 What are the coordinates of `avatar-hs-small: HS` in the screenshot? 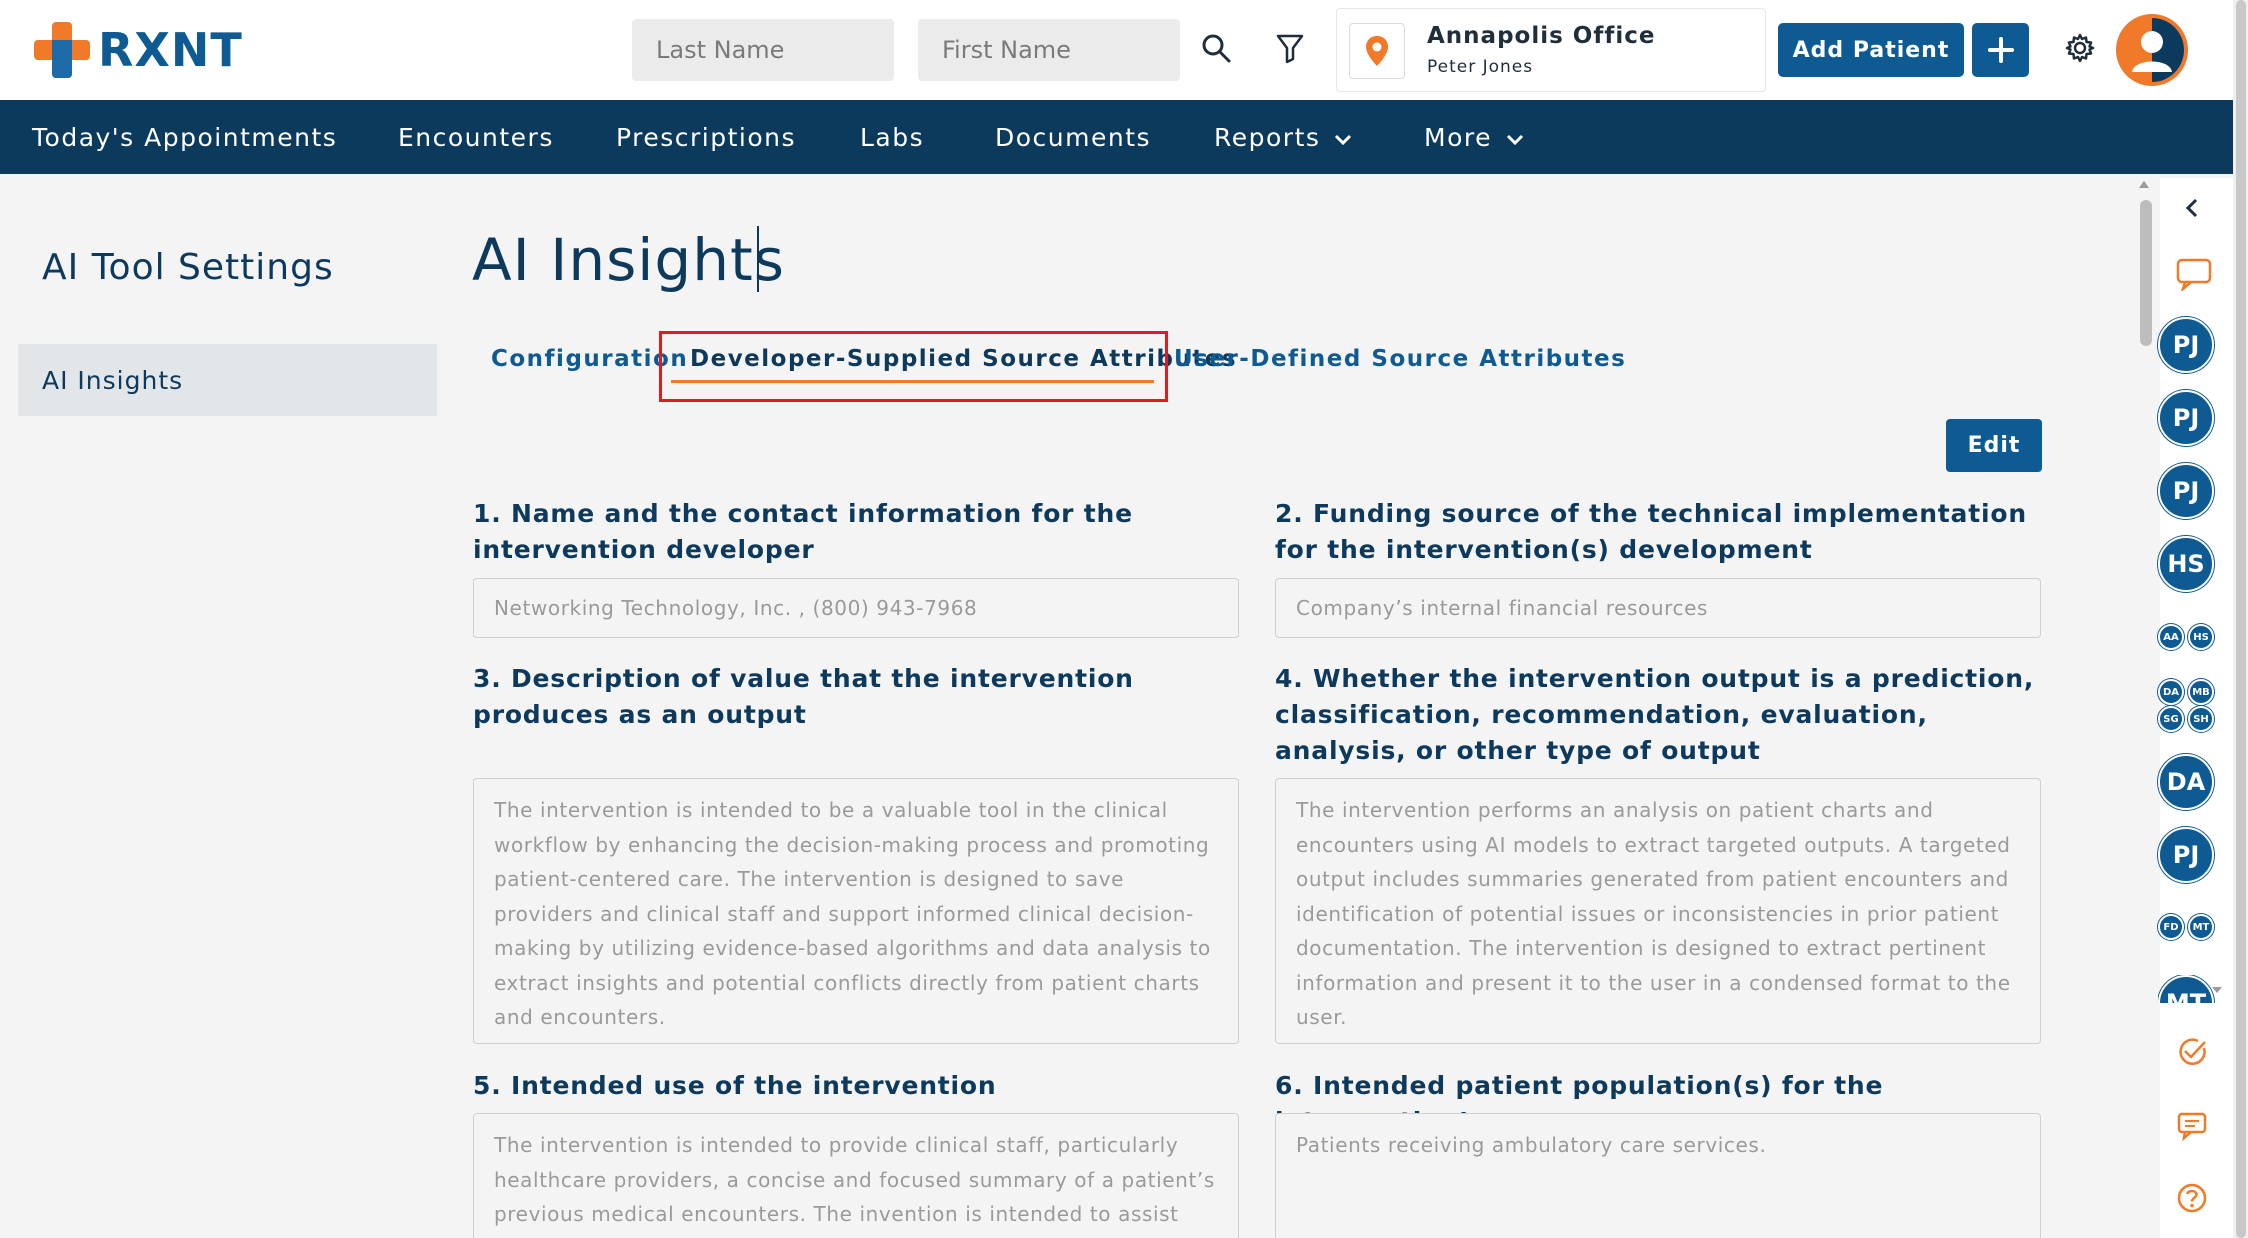 It's located at (2201, 637).